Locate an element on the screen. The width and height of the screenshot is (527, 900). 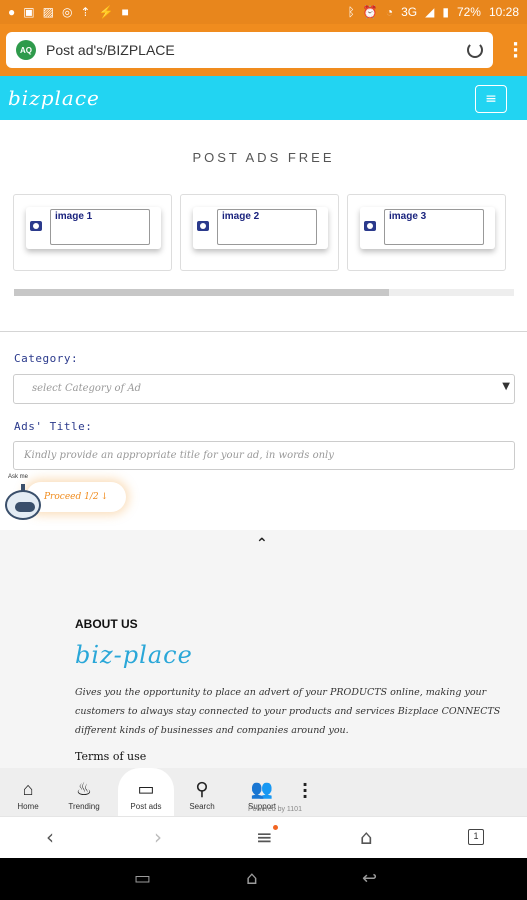
nav-trending-label: Trending is located at coordinates (84, 806).